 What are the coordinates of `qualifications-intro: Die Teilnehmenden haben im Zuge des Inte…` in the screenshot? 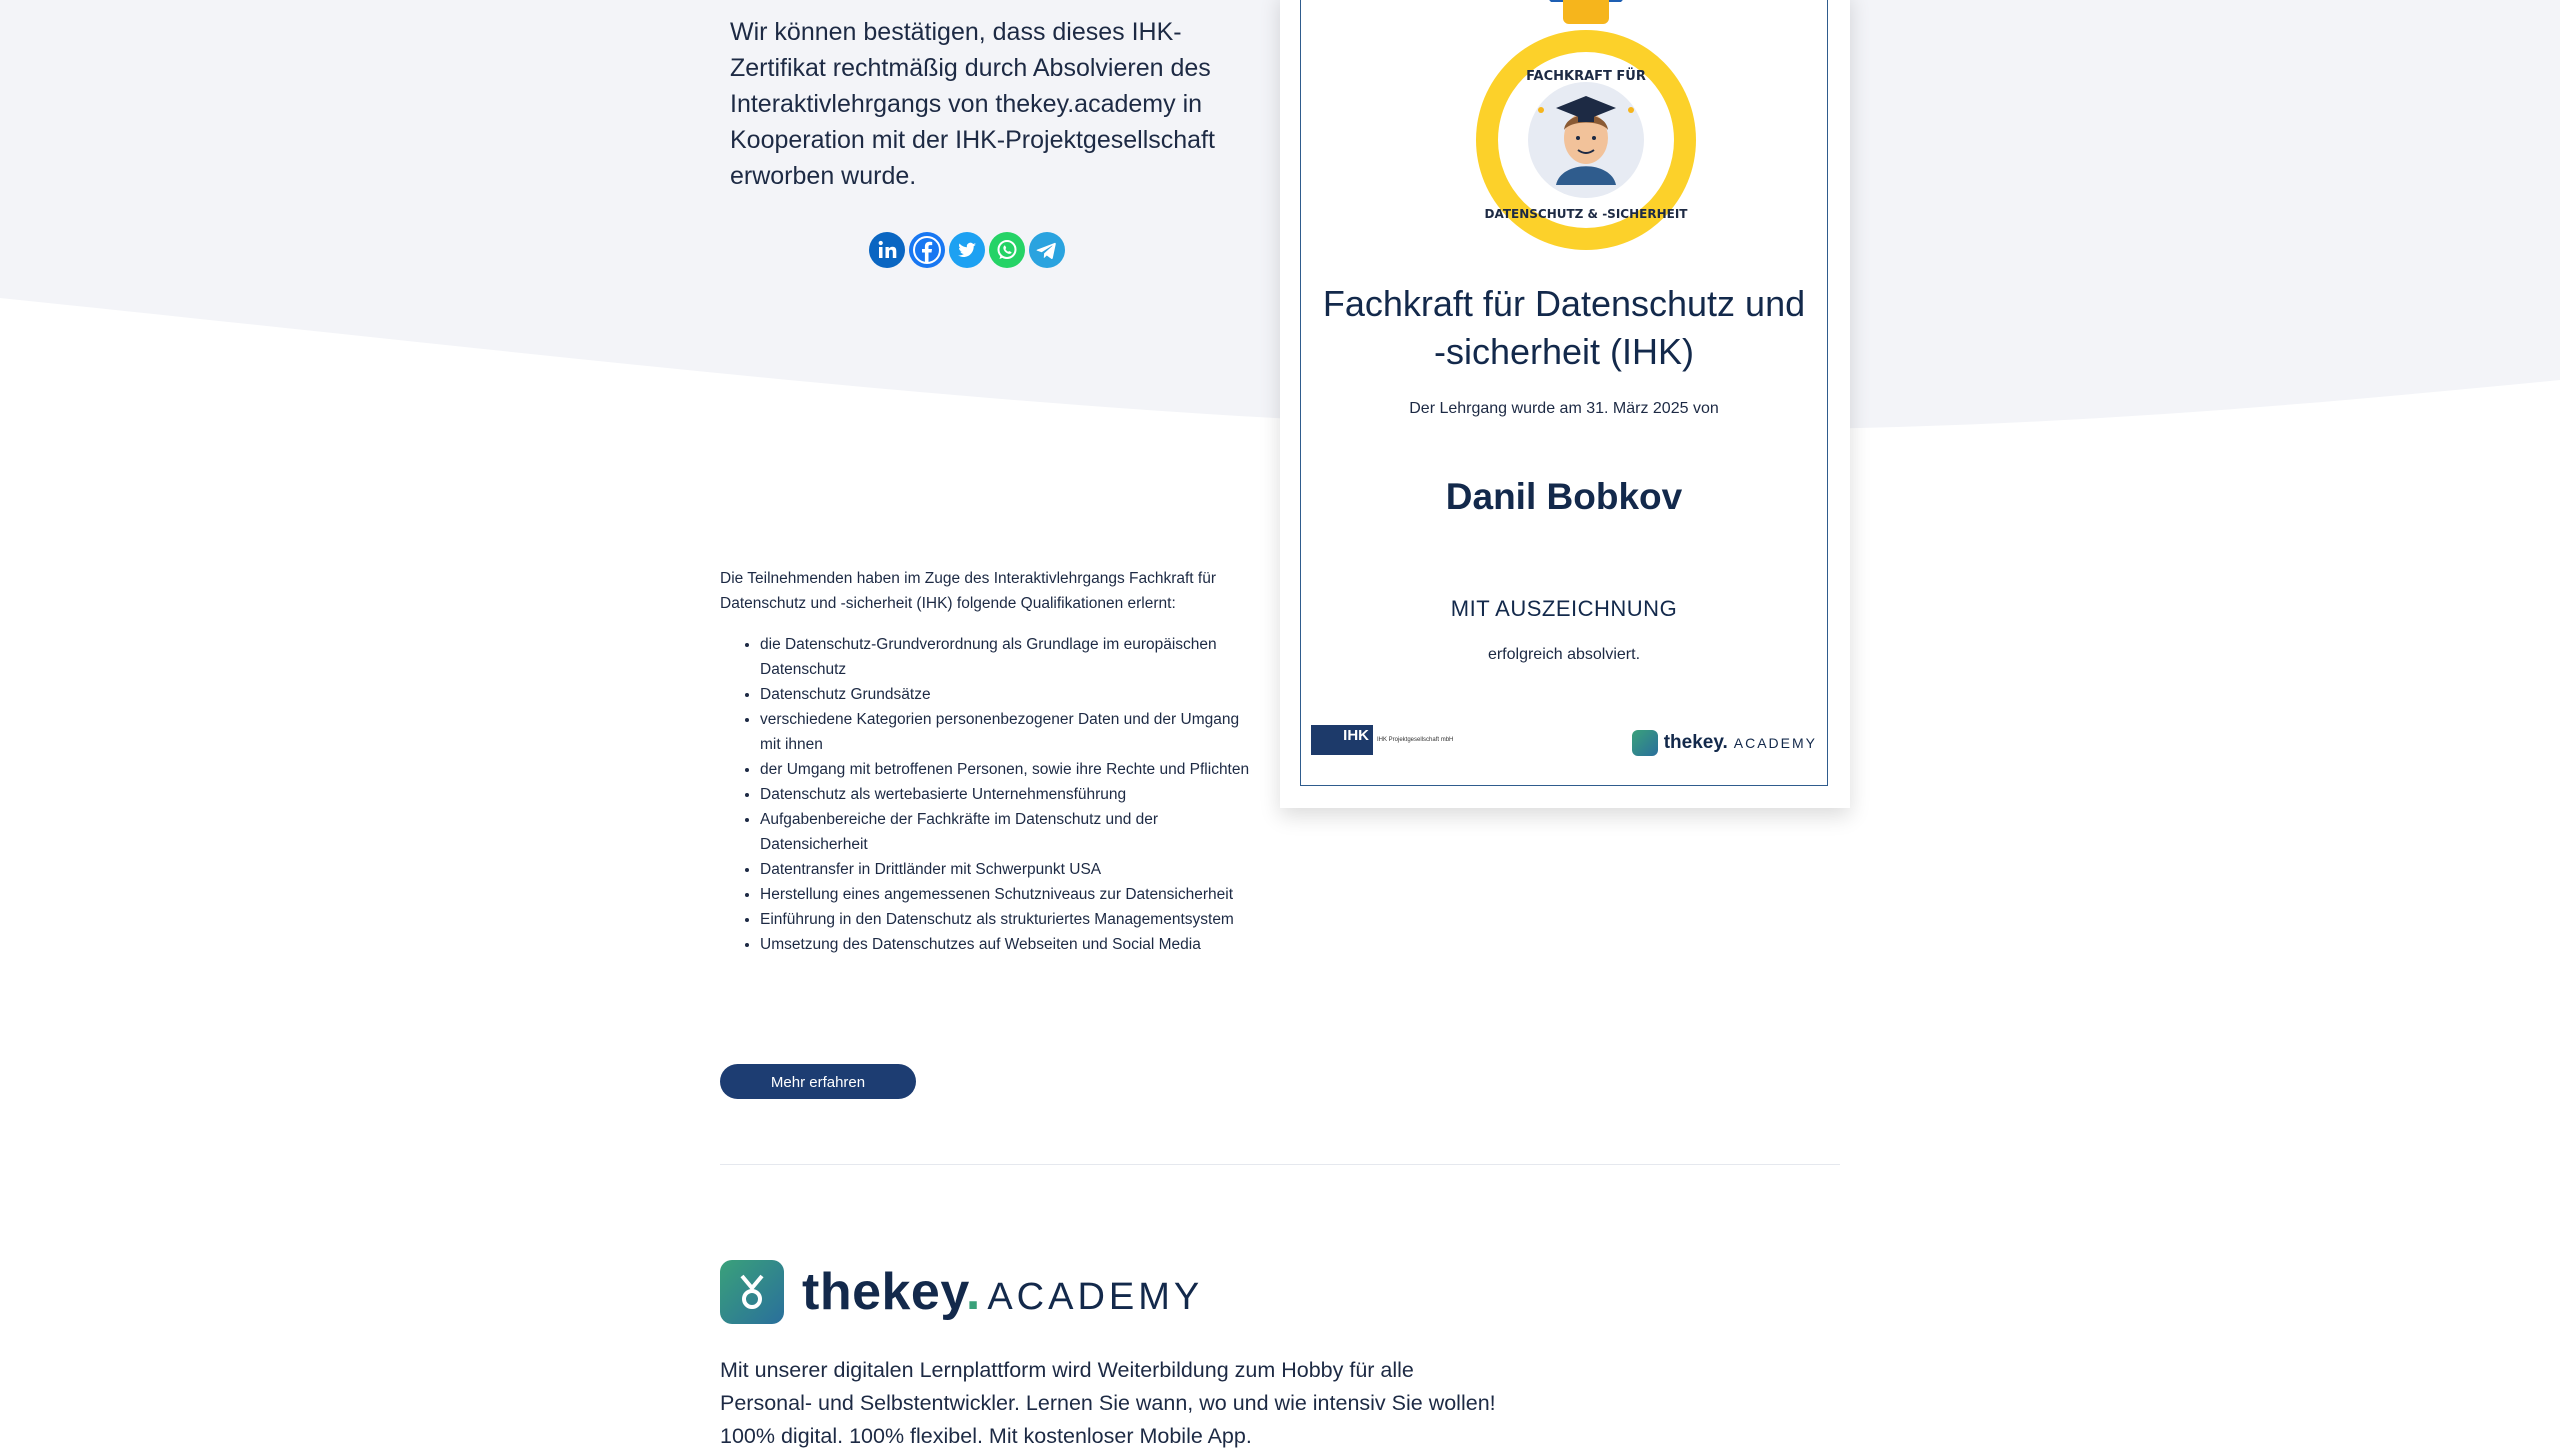 It's located at (968, 591).